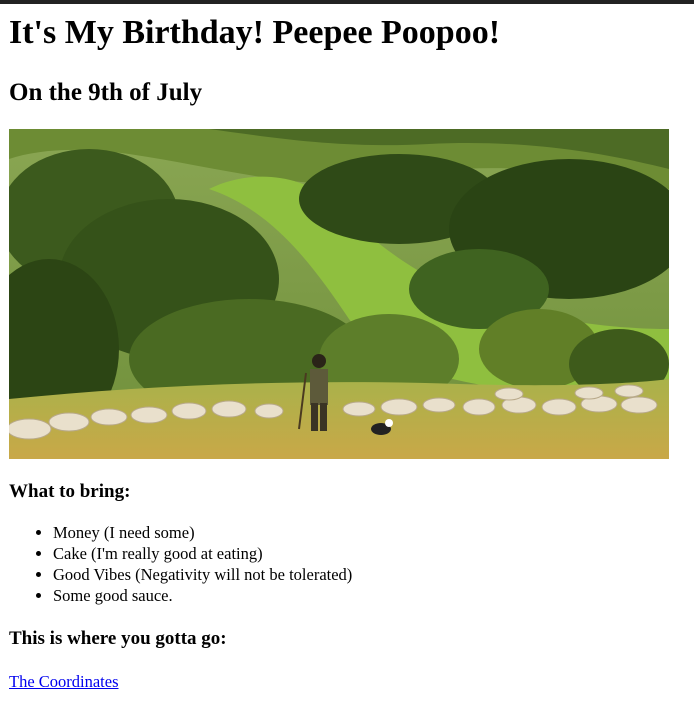  Describe the element at coordinates (202, 595) in the screenshot. I see `list-item: Some good sauce.` at that location.